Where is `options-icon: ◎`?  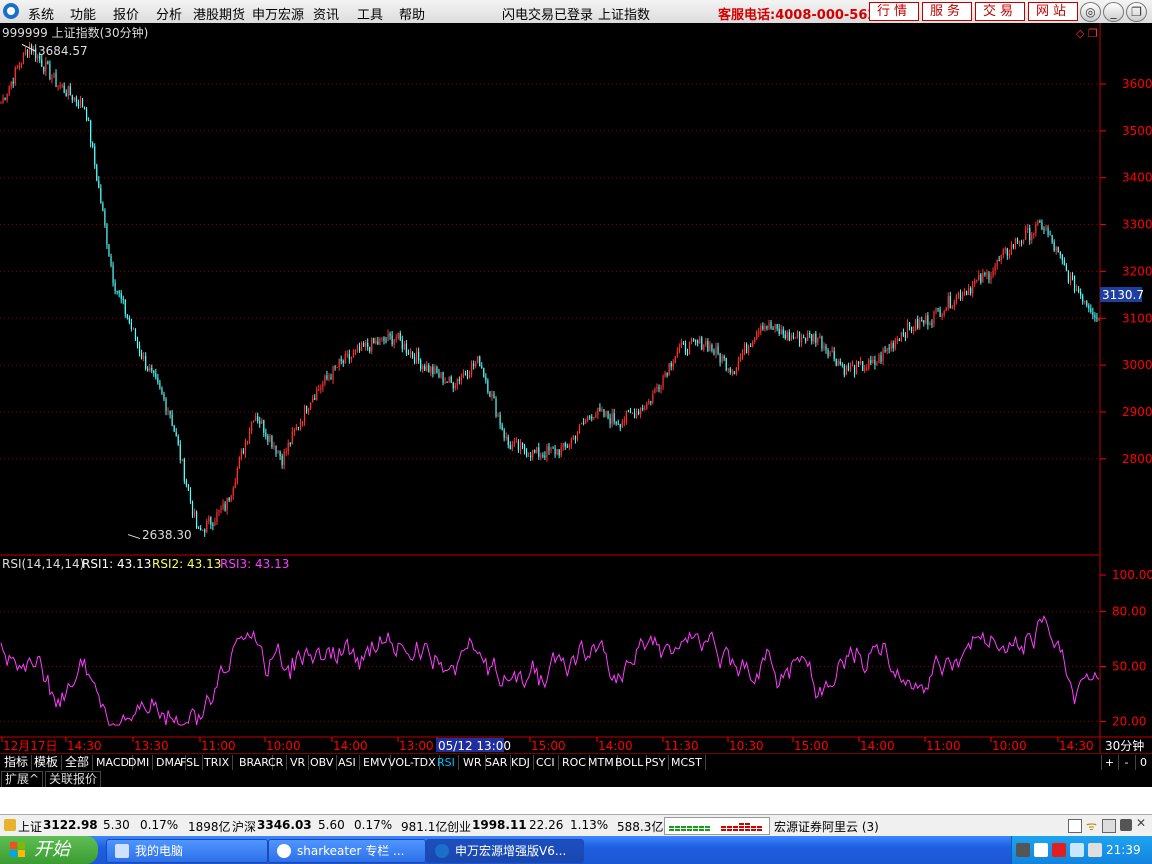
options-icon: ◎ is located at coordinates (1090, 12).